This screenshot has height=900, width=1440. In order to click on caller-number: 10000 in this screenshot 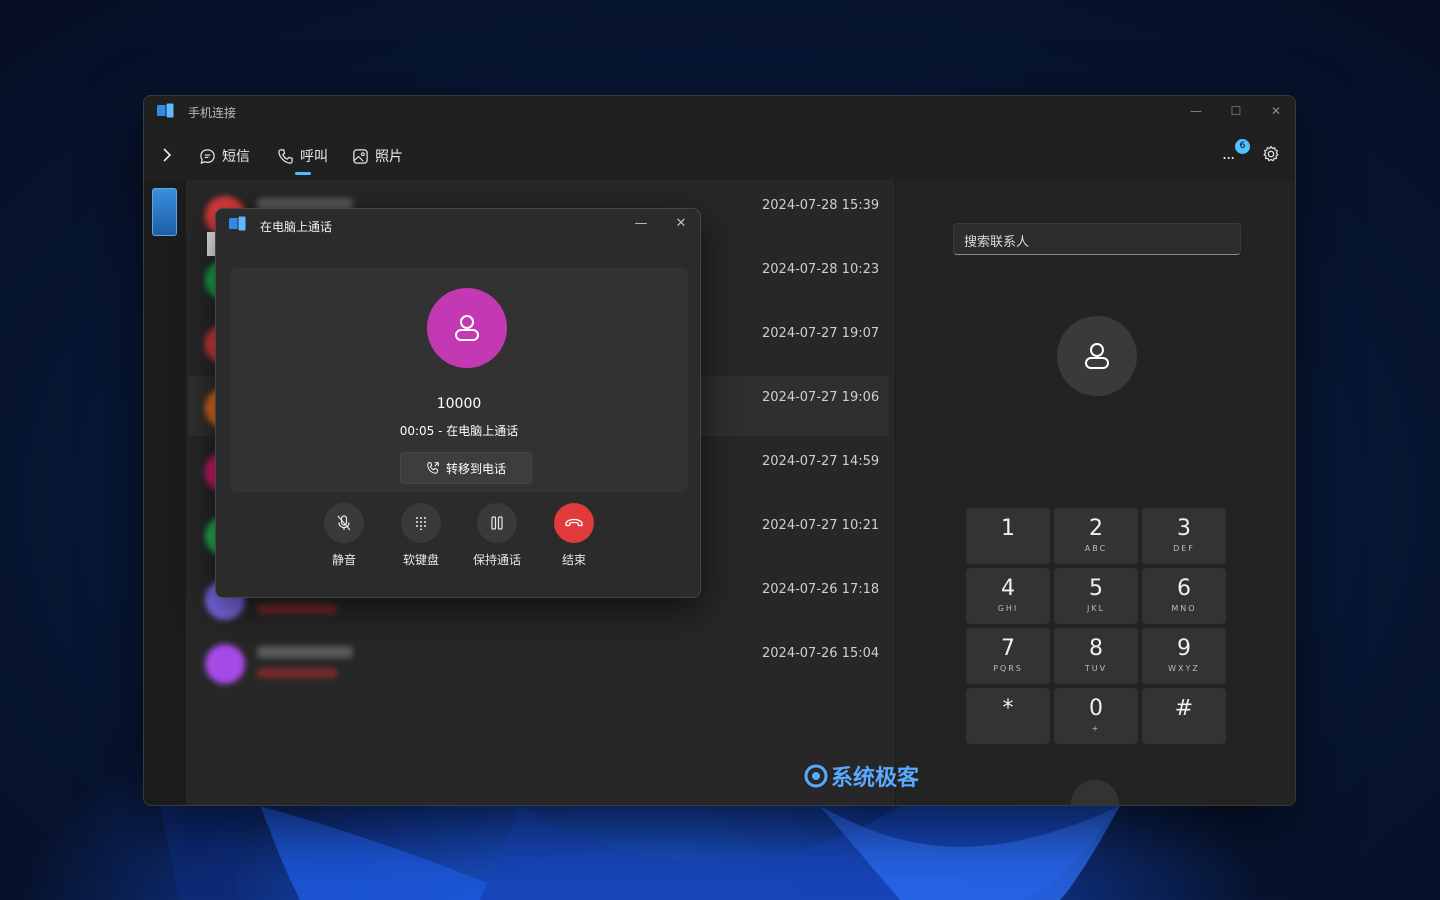, I will do `click(459, 404)`.